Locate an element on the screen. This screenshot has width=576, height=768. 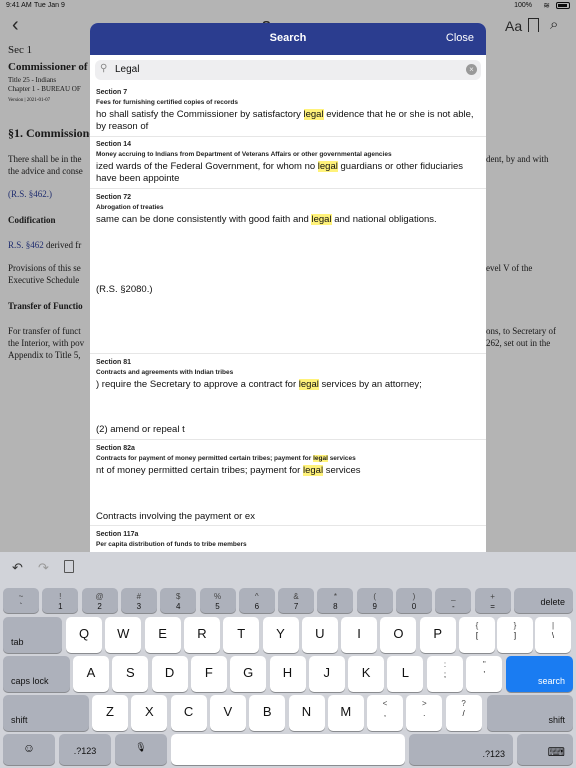
key-f: F is located at coordinates (208, 674).